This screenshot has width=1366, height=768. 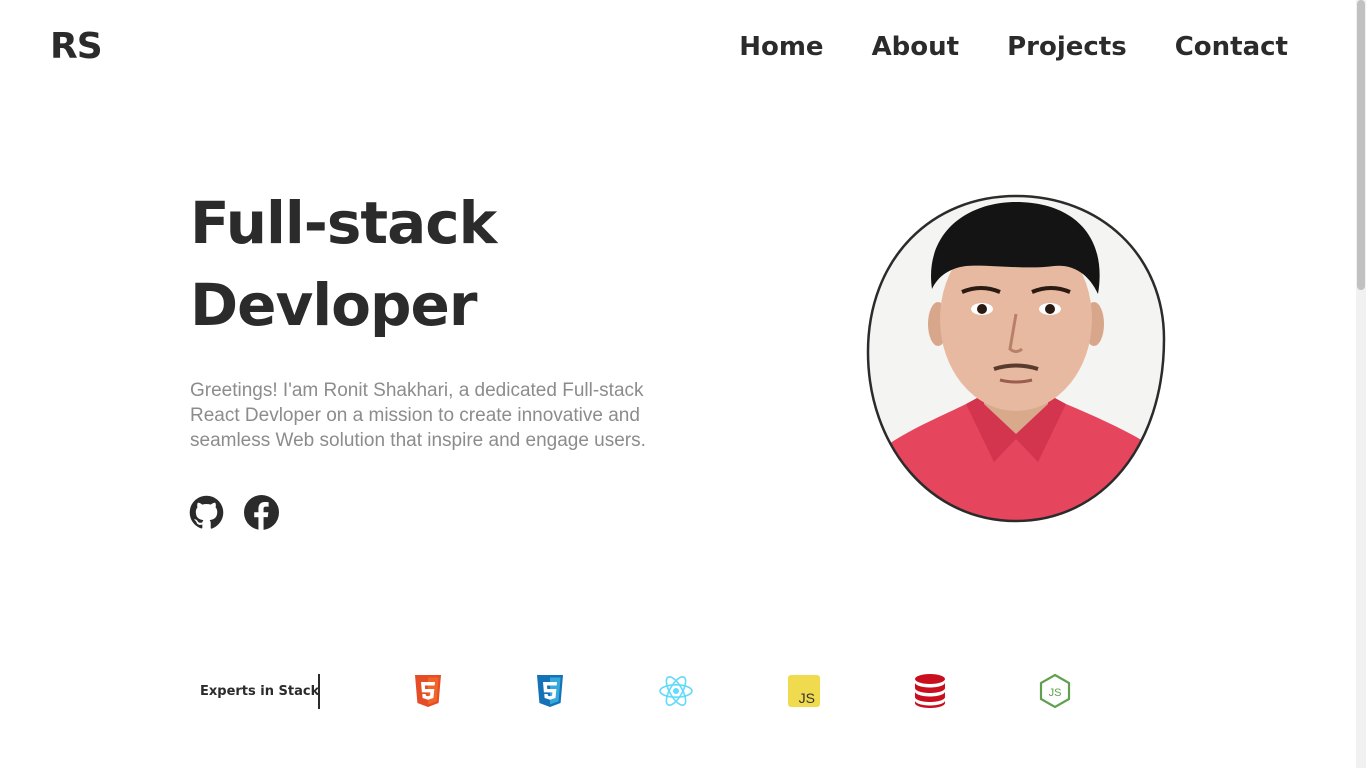 What do you see at coordinates (206, 512) in the screenshot?
I see `github-icon` at bounding box center [206, 512].